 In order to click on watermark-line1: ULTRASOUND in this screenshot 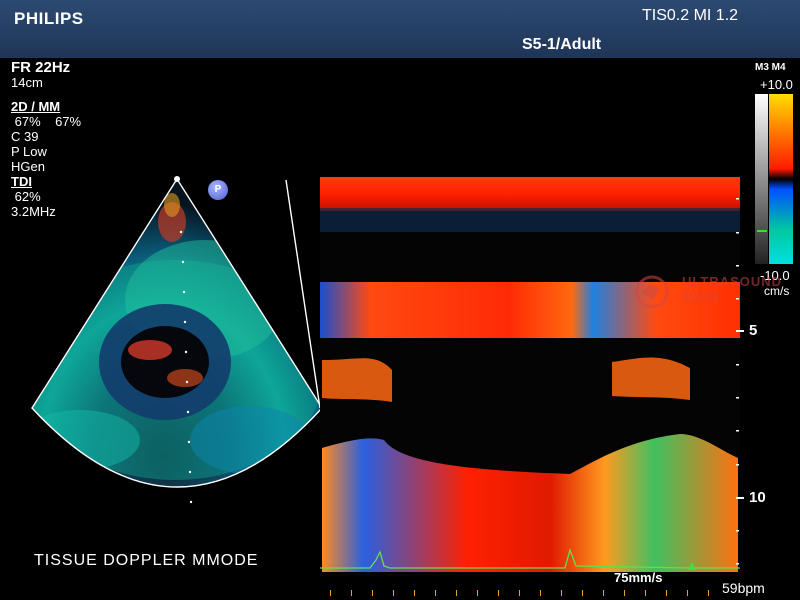, I will do `click(732, 281)`.